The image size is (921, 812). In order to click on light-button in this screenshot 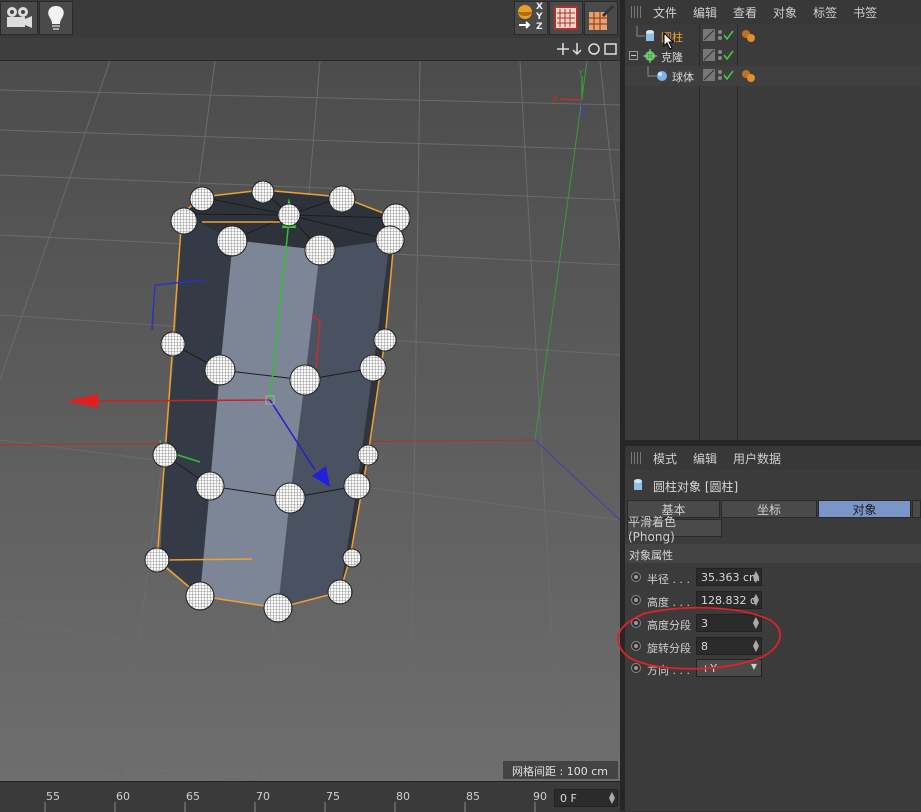, I will do `click(56, 18)`.